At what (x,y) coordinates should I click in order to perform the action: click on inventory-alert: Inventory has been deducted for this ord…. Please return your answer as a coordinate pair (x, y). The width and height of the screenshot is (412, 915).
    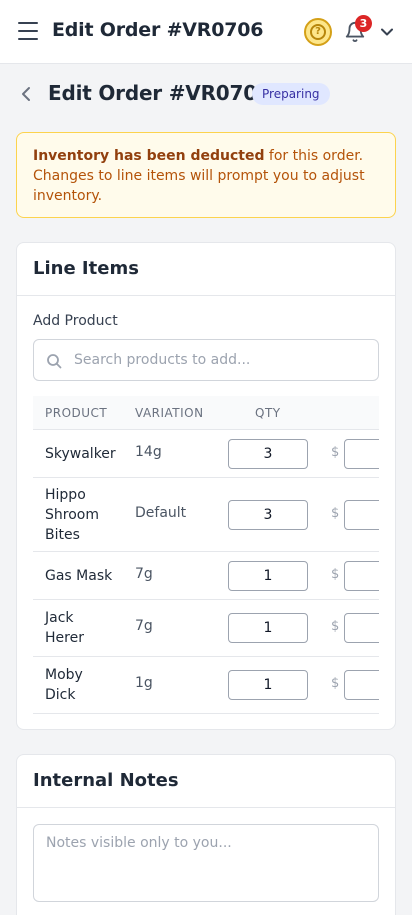
    Looking at the image, I should click on (206, 175).